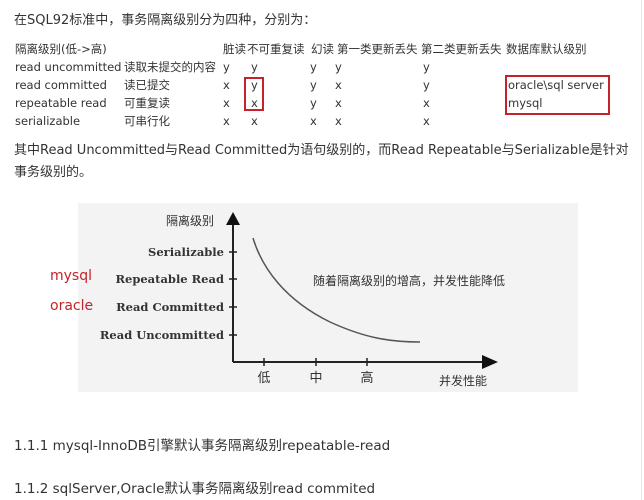 This screenshot has width=644, height=500. What do you see at coordinates (366, 378) in the screenshot?
I see `x-tick-label: 高` at bounding box center [366, 378].